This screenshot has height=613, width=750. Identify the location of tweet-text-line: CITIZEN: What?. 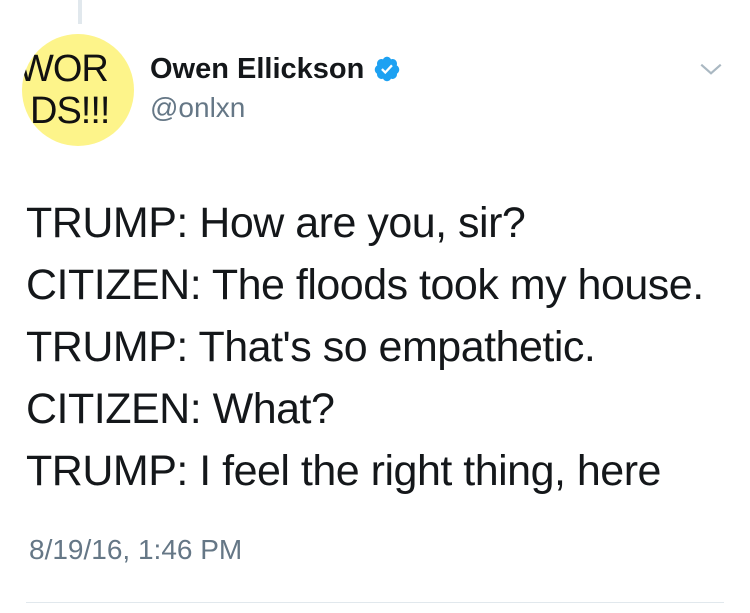
(180, 409).